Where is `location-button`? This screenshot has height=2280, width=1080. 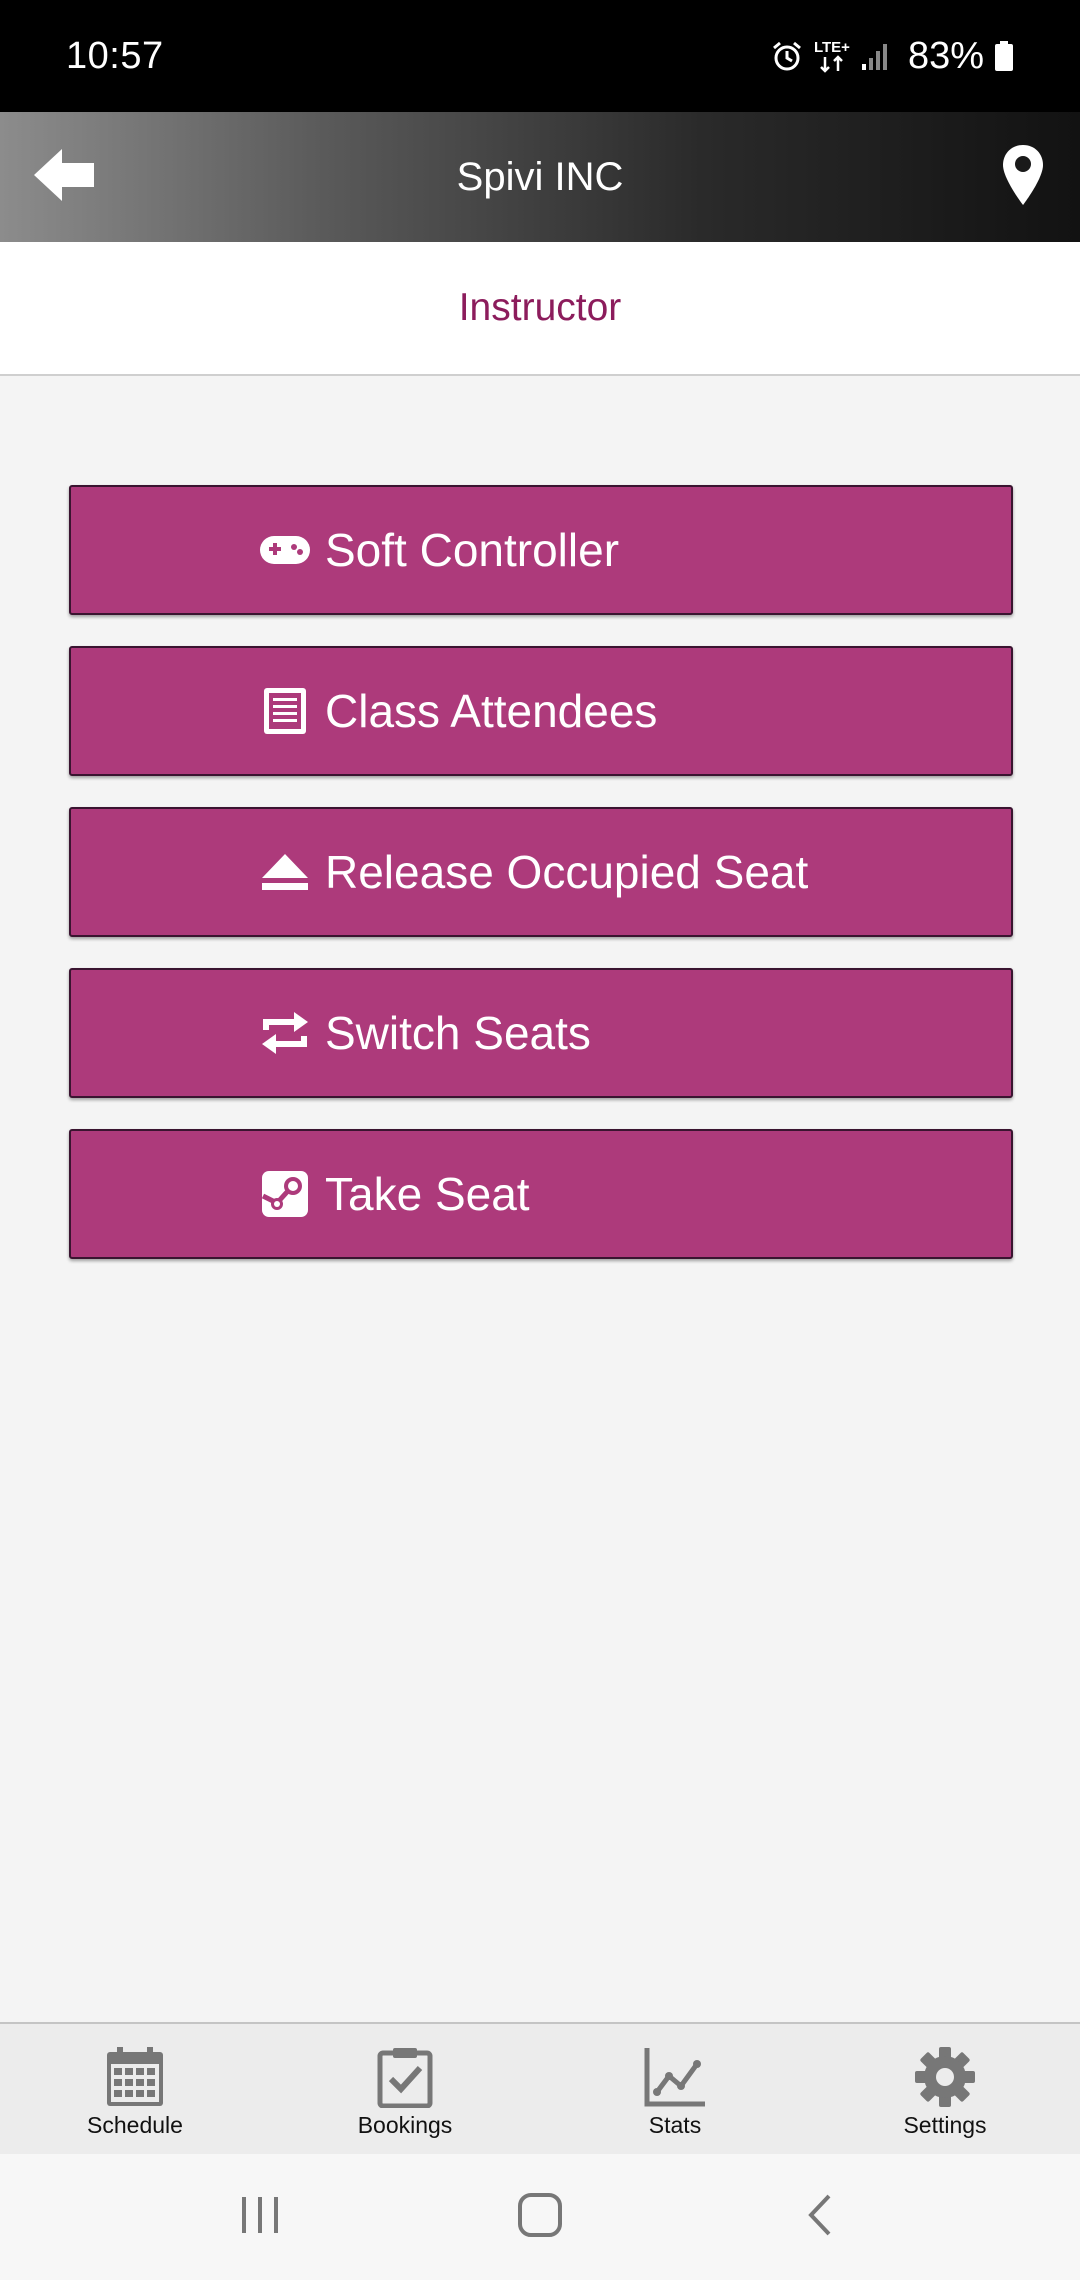 location-button is located at coordinates (1023, 177).